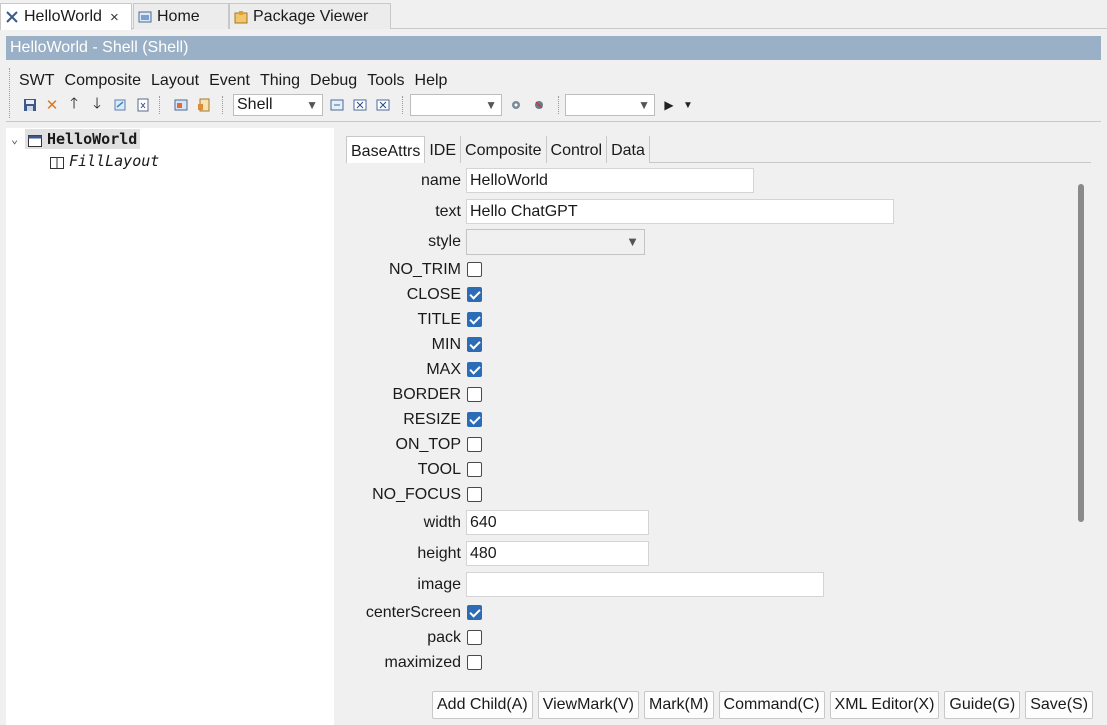  What do you see at coordinates (440, 180) in the screenshot?
I see `name-label: name` at bounding box center [440, 180].